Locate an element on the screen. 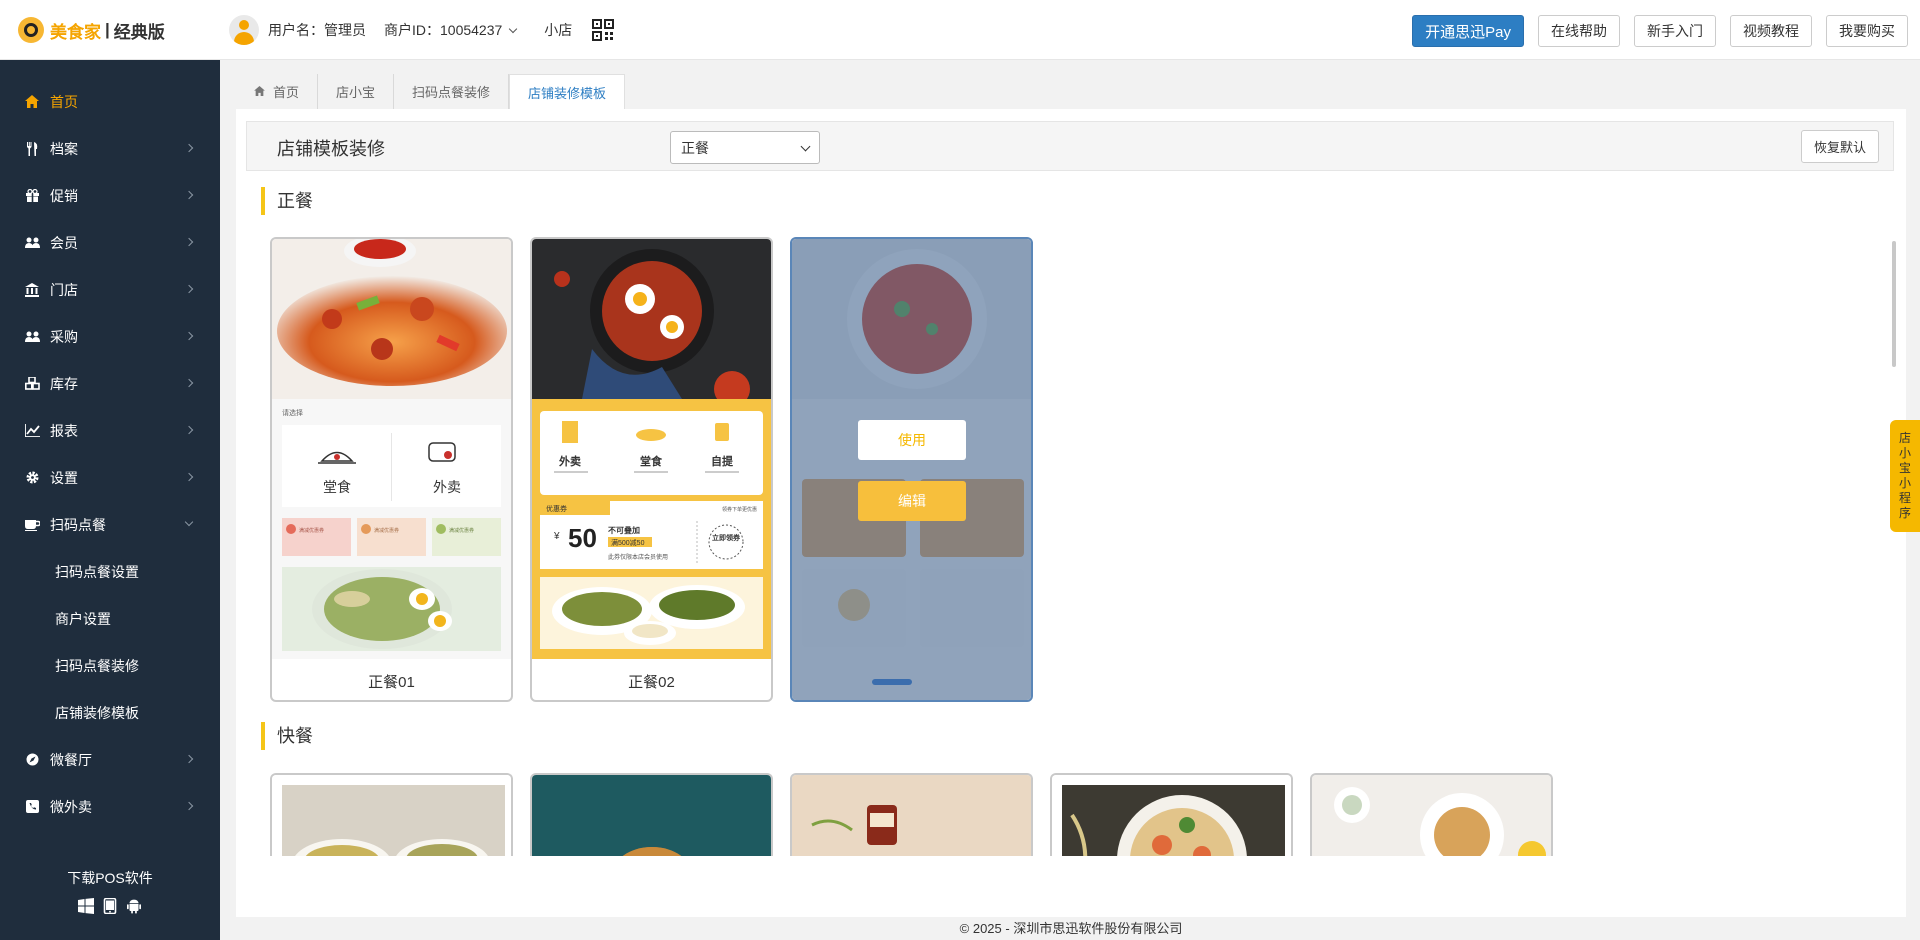 The width and height of the screenshot is (1920, 940). template-card-formal-01: 请选择 堂食 外卖 满减优惠券 满减优惠券 满减优惠券 正餐01 is located at coordinates (391, 469).